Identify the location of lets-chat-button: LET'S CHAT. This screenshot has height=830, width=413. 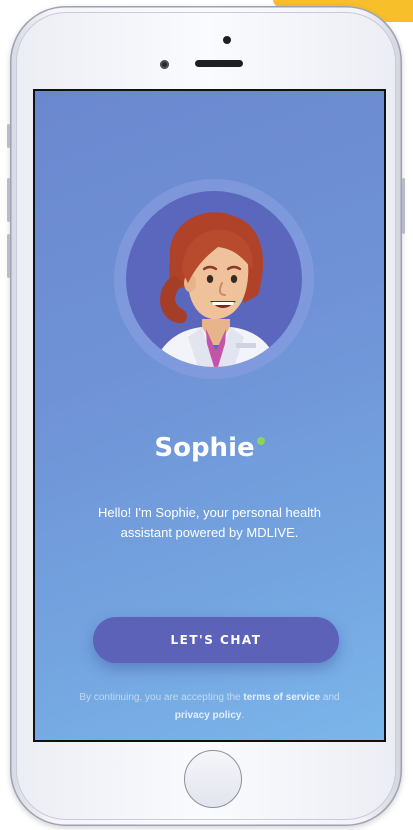
(216, 640).